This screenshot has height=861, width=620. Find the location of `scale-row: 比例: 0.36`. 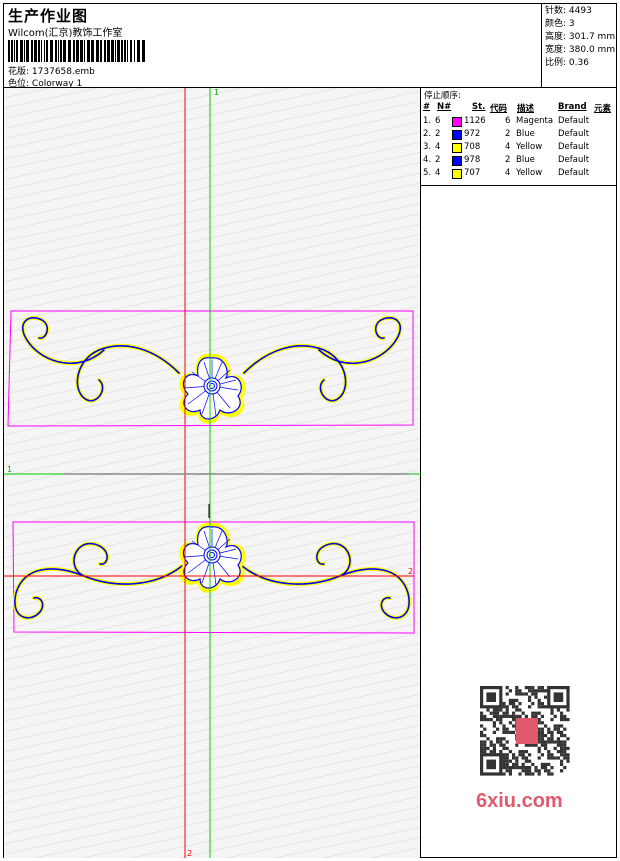

scale-row: 比例: 0.36 is located at coordinates (581, 63).